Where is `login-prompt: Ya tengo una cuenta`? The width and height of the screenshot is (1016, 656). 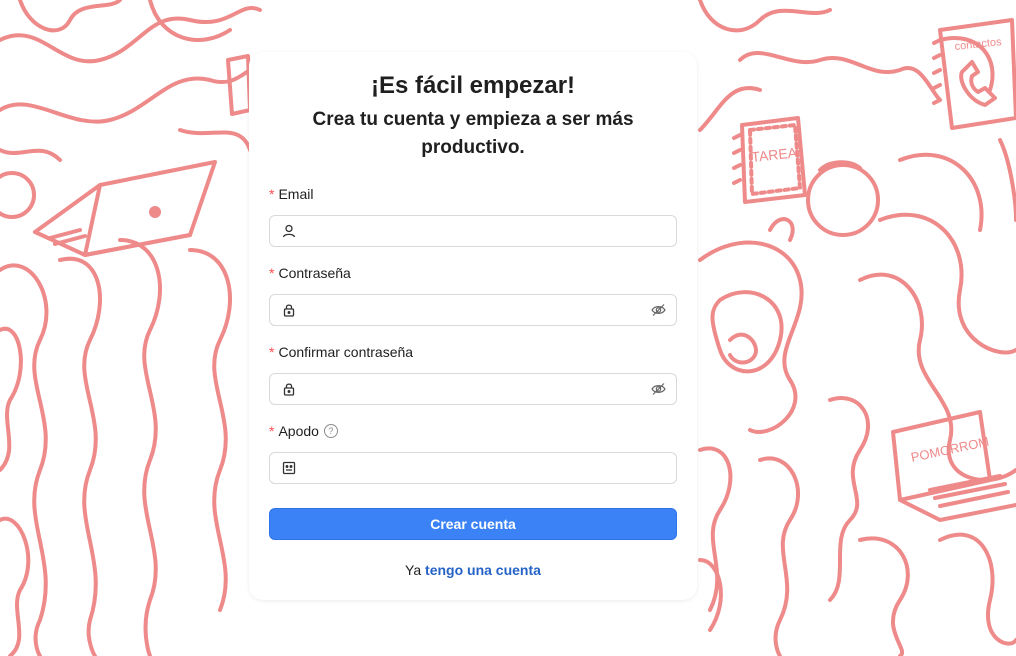
login-prompt: Ya tengo una cuenta is located at coordinates (473, 570).